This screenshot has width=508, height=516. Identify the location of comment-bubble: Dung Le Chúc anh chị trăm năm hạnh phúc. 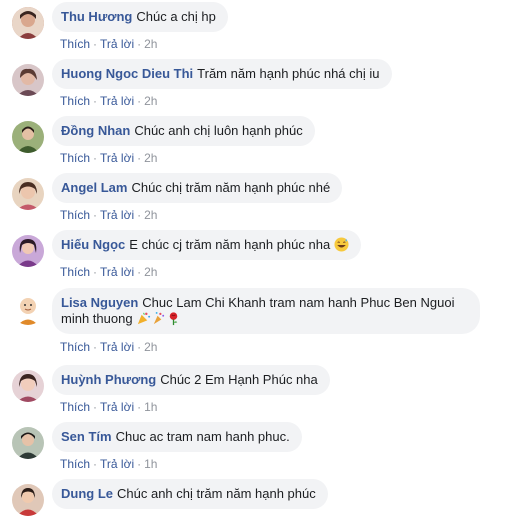
(190, 494).